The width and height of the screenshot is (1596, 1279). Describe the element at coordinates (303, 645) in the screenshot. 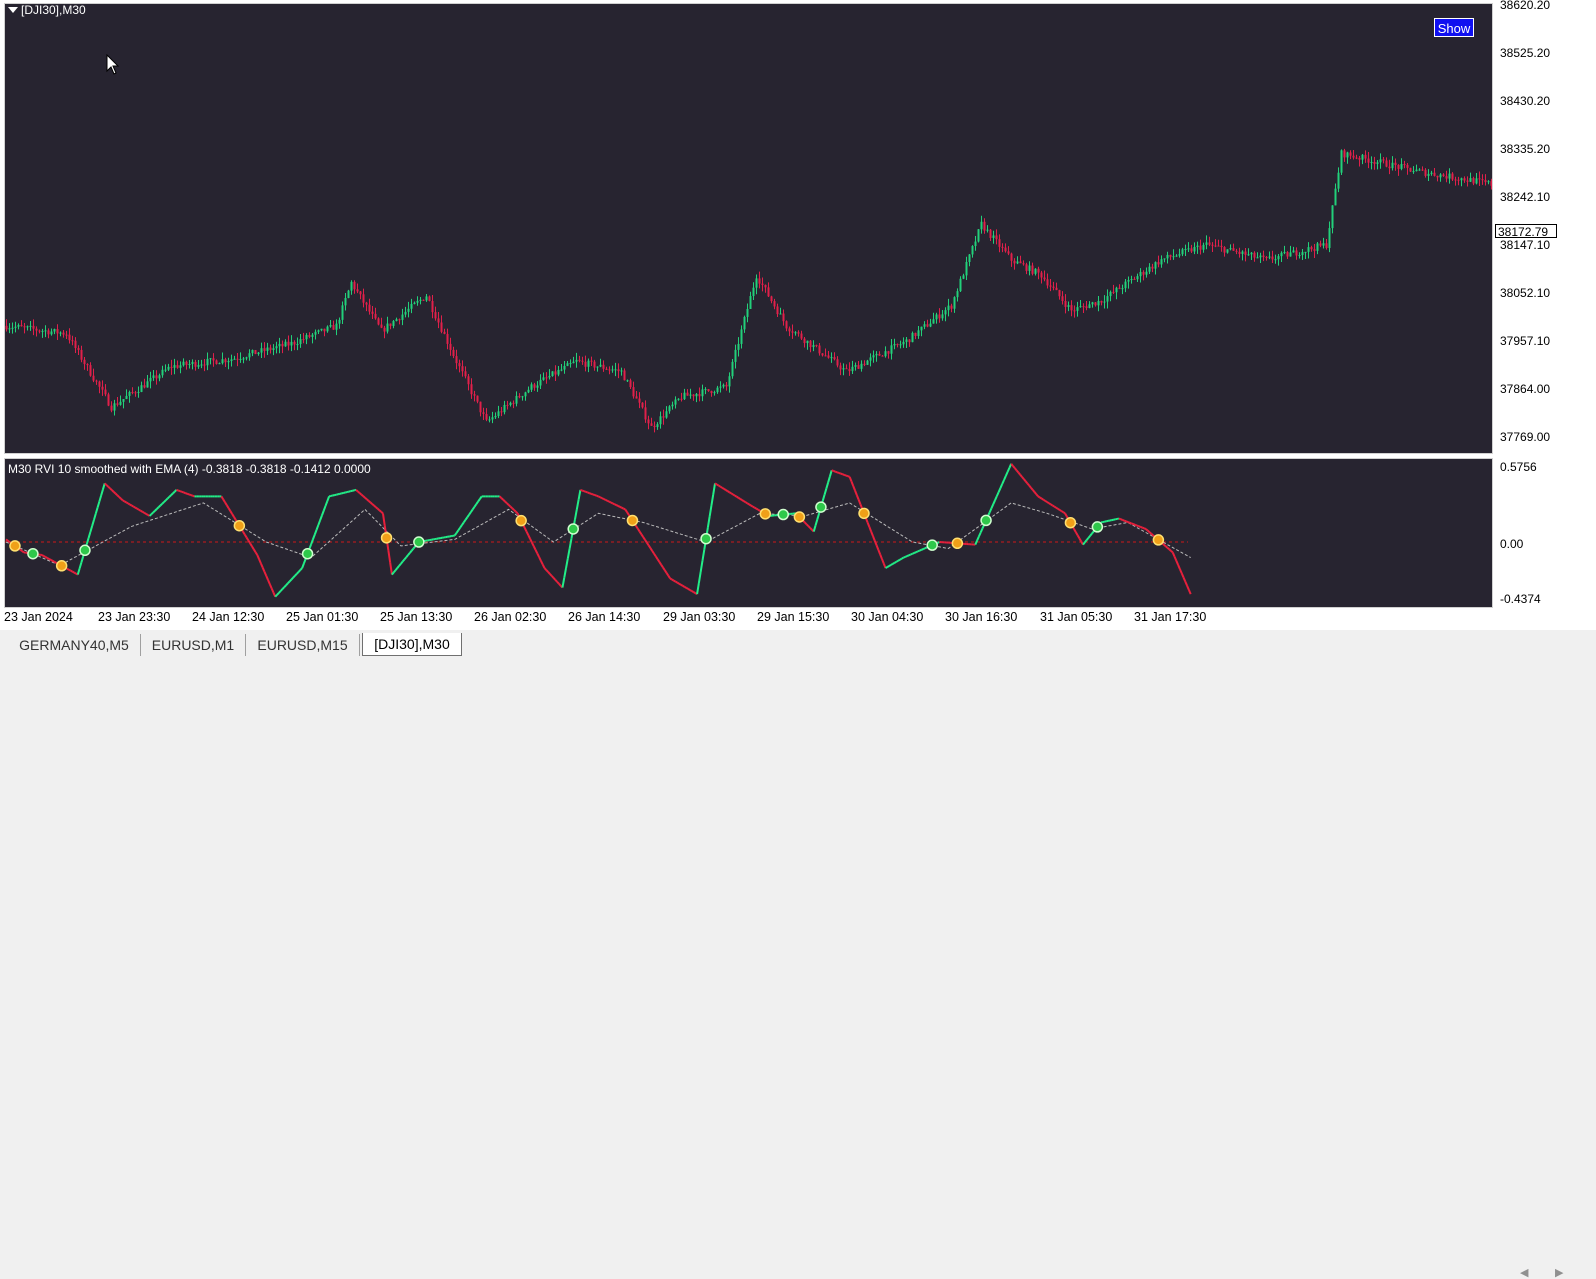

I see `tab-eurusd-m15: EURUSD,M15` at that location.